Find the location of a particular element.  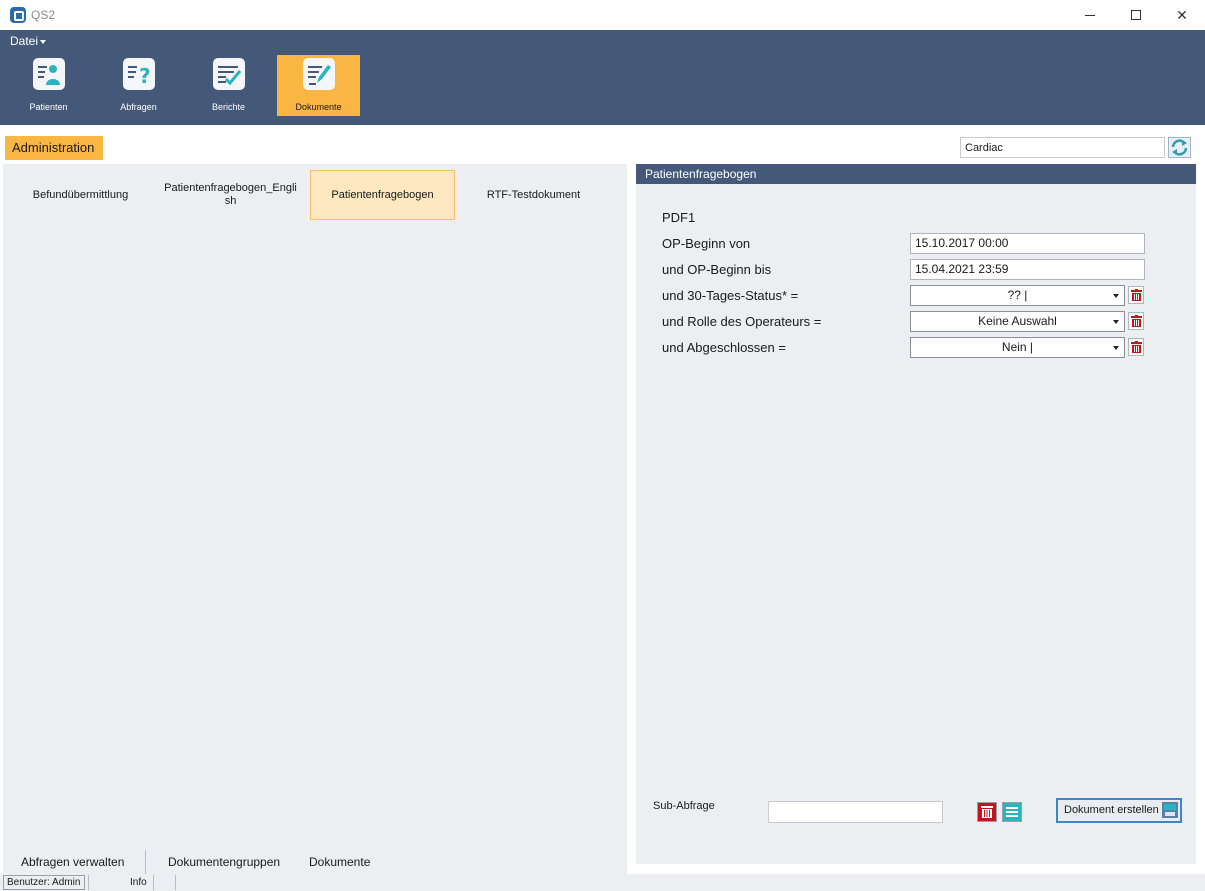

ribbon-button-abfragen: ? Abfragen is located at coordinates (138, 85).